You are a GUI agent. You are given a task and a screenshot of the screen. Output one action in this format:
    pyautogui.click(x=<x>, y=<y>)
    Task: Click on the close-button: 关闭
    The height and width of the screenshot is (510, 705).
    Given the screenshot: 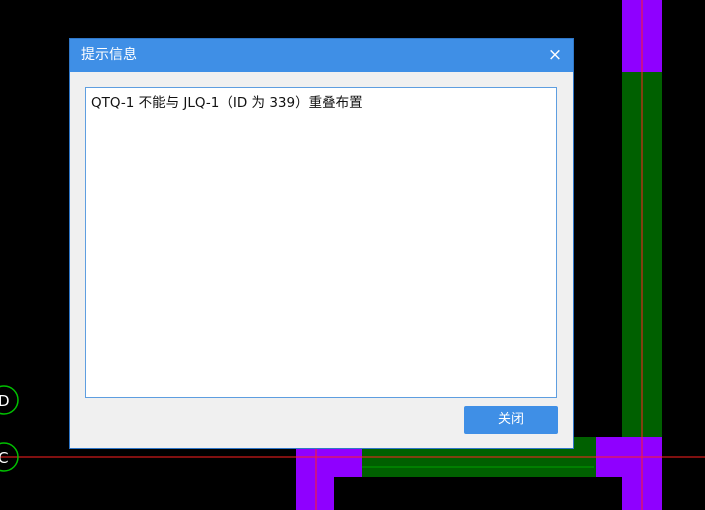 What is the action you would take?
    pyautogui.click(x=511, y=420)
    